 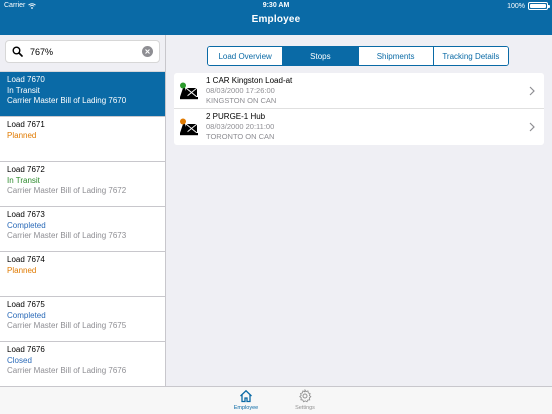 I want to click on search-field, so click(x=82, y=51).